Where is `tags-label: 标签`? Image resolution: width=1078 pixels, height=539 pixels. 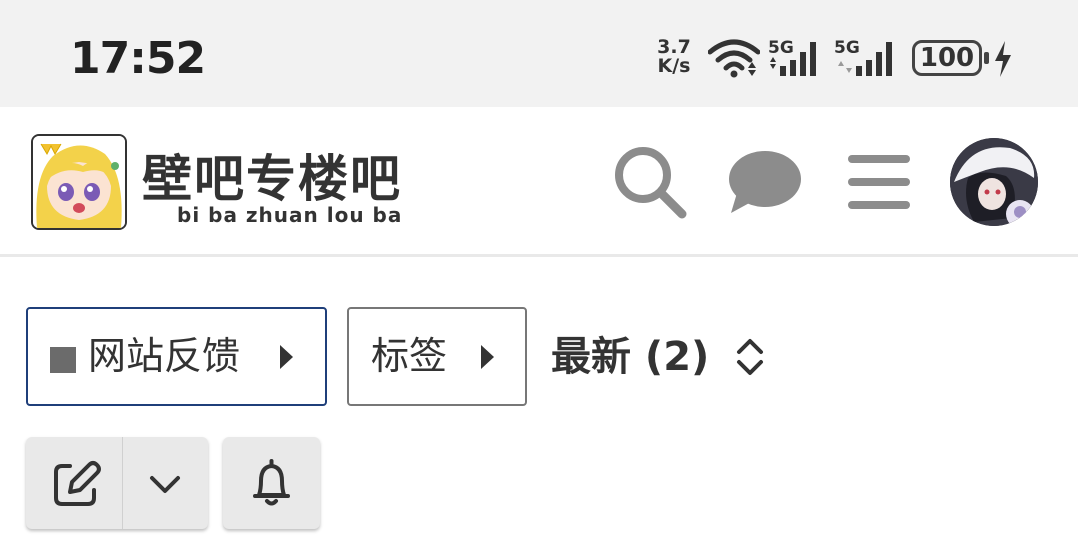 tags-label: 标签 is located at coordinates (409, 356).